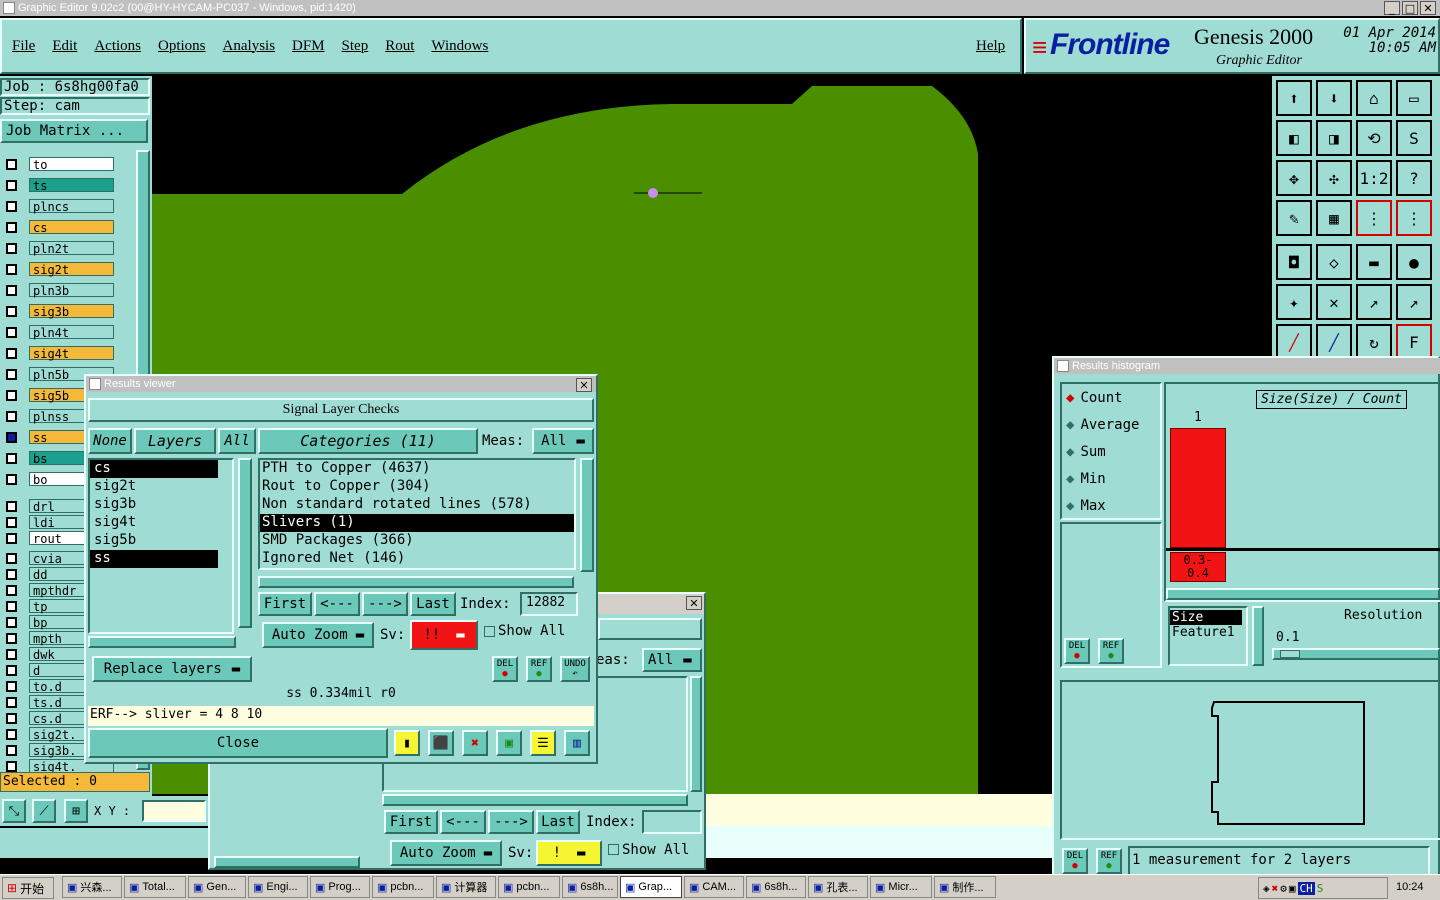 This screenshot has width=1440, height=900. Describe the element at coordinates (509, 743) in the screenshot. I see `toggle-icon: ▣` at that location.